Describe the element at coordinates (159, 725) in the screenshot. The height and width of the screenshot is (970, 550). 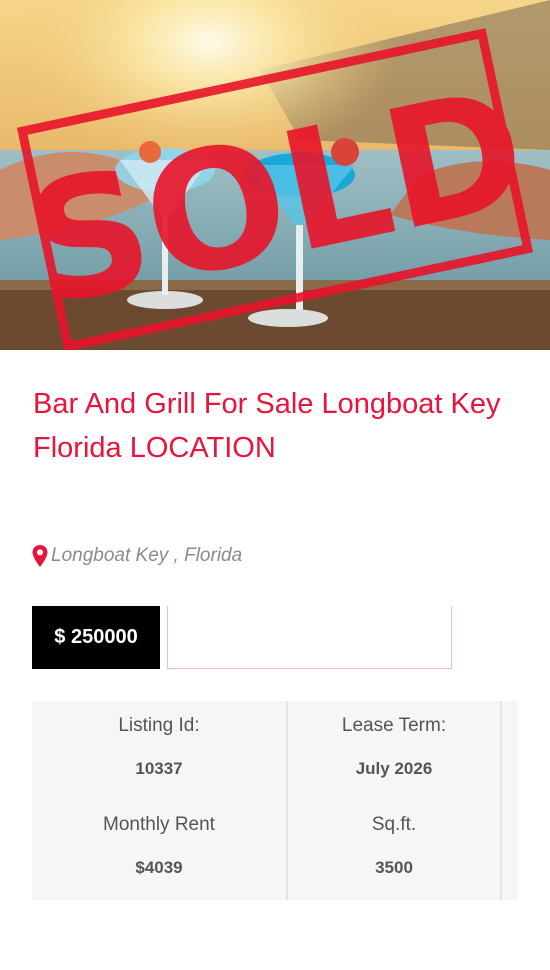
I see `listing-id-label: Listing Id:` at that location.